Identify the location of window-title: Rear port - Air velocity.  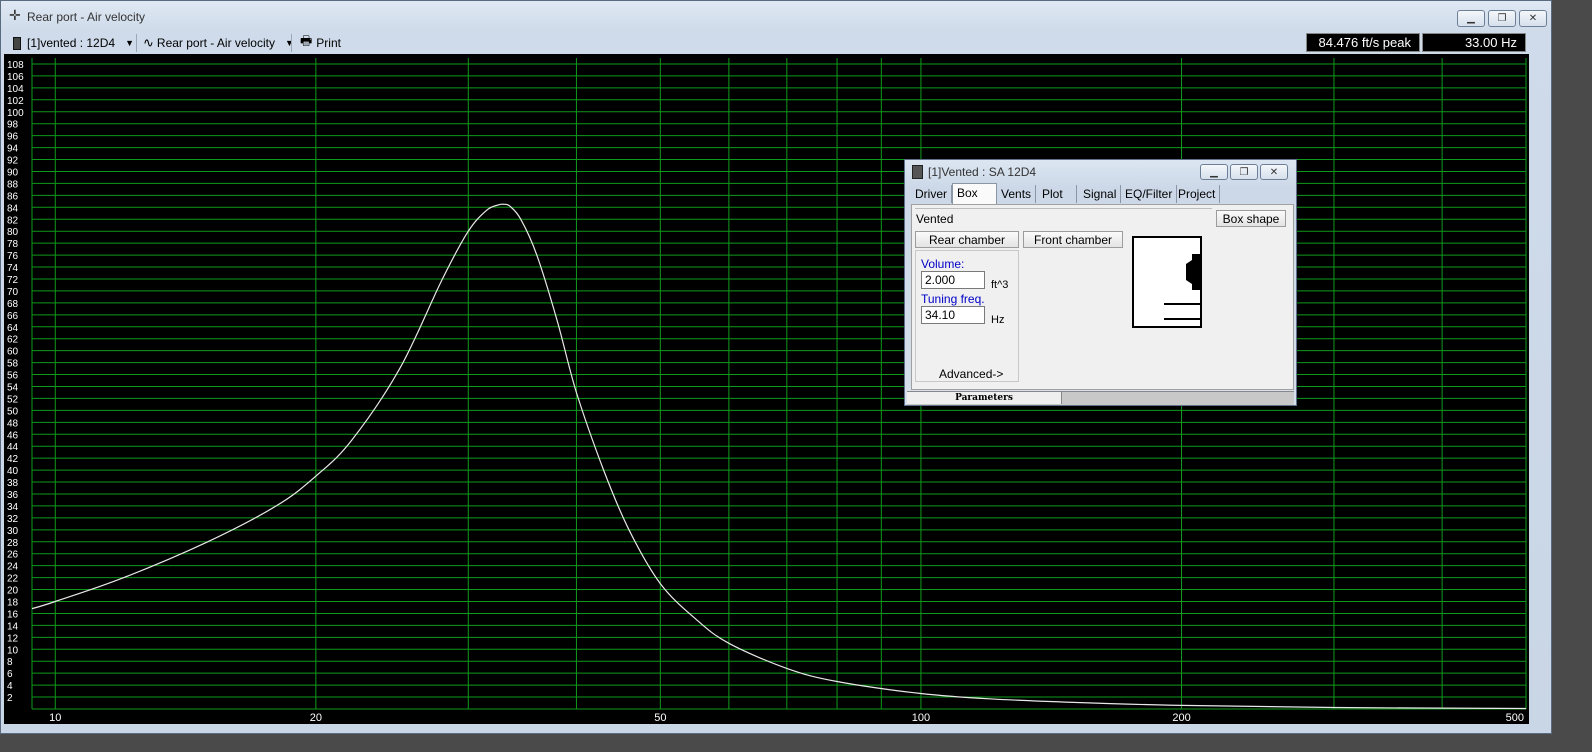
(86, 17).